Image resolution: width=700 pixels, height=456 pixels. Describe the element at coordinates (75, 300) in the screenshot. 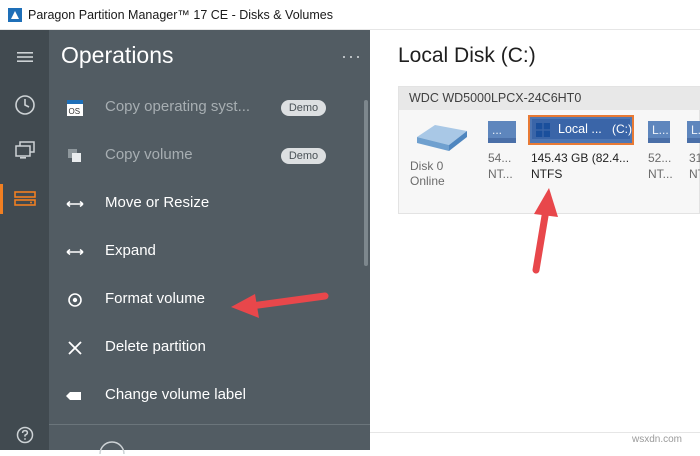

I see `format-icon` at that location.